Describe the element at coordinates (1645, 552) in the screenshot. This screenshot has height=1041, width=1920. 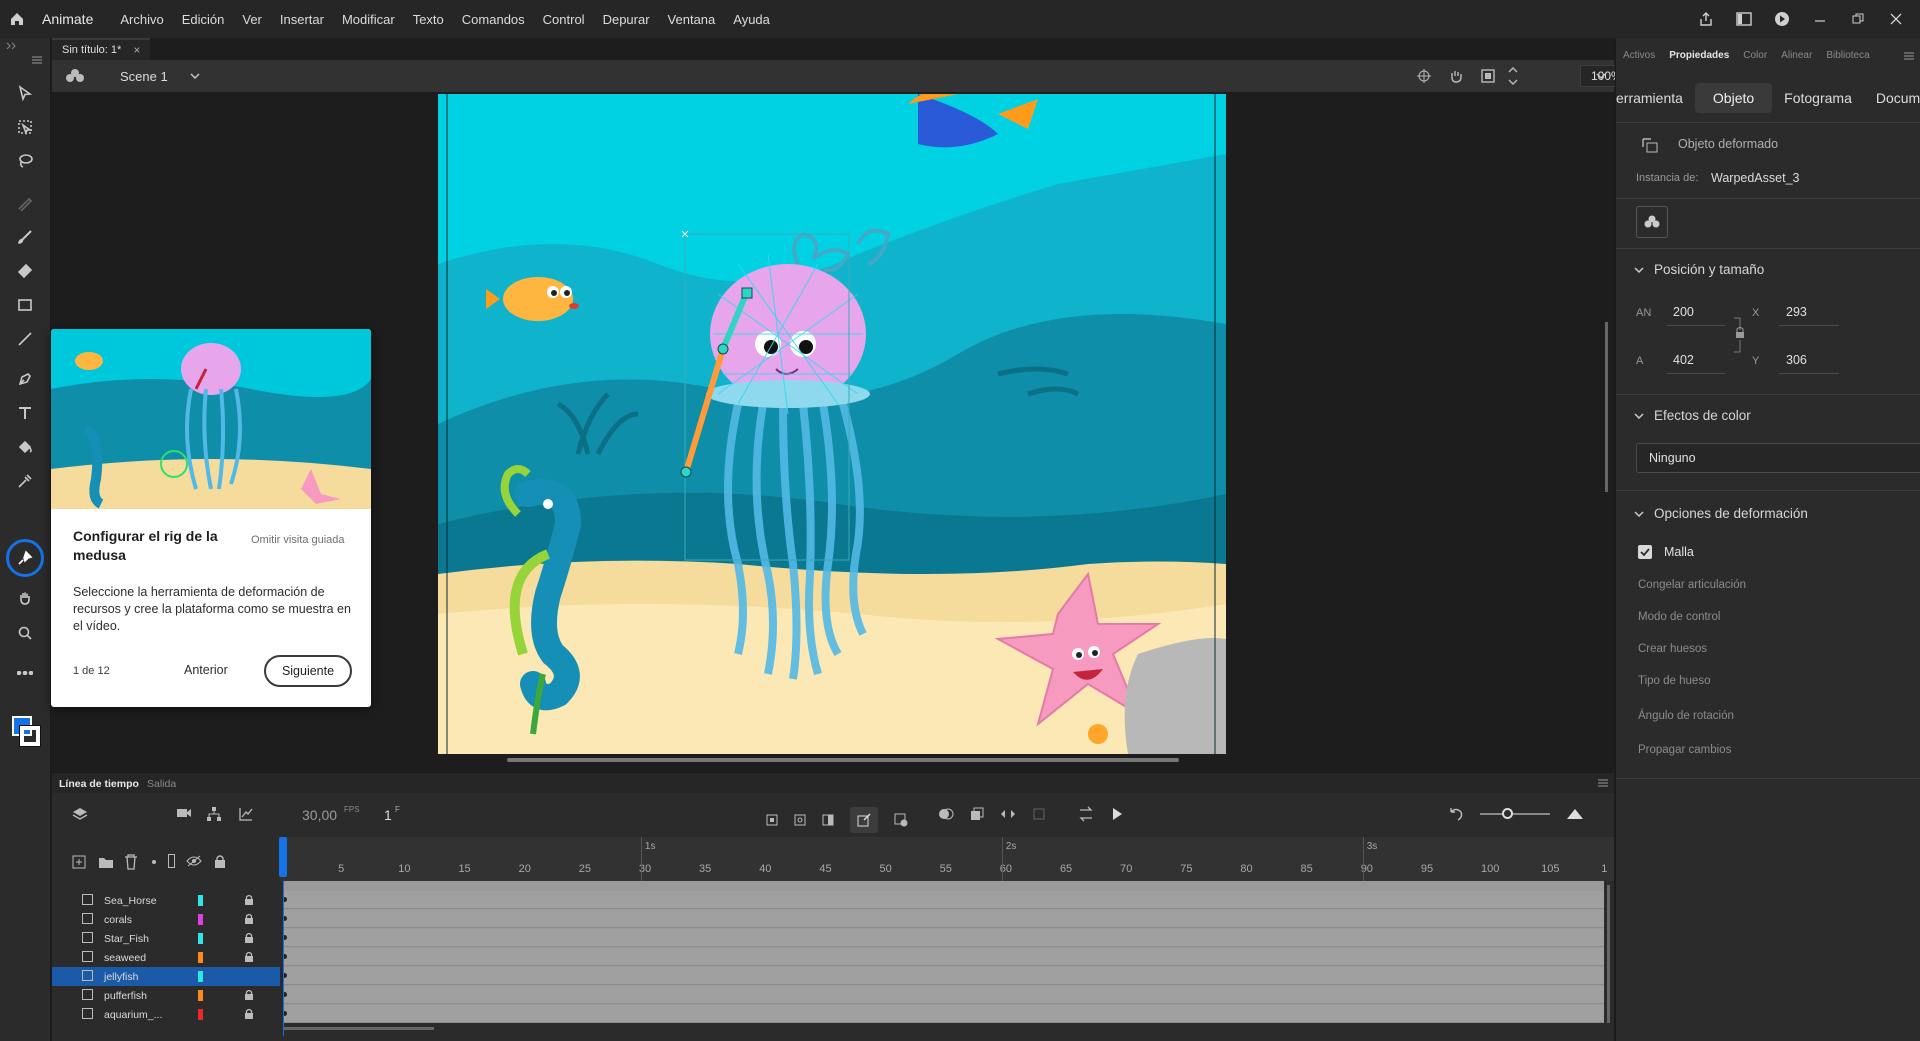
I see `mesh-checkbox` at that location.